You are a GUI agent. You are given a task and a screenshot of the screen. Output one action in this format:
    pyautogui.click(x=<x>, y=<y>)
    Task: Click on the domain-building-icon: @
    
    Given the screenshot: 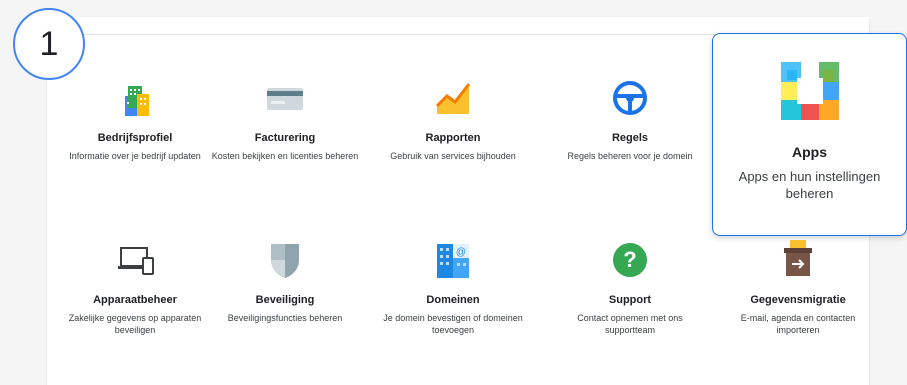 What is the action you would take?
    pyautogui.click(x=453, y=261)
    